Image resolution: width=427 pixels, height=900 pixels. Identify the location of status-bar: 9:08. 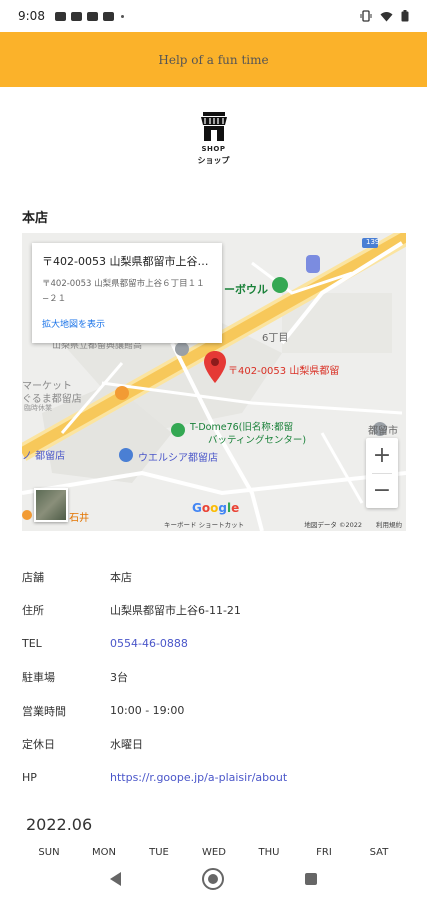
(213, 16).